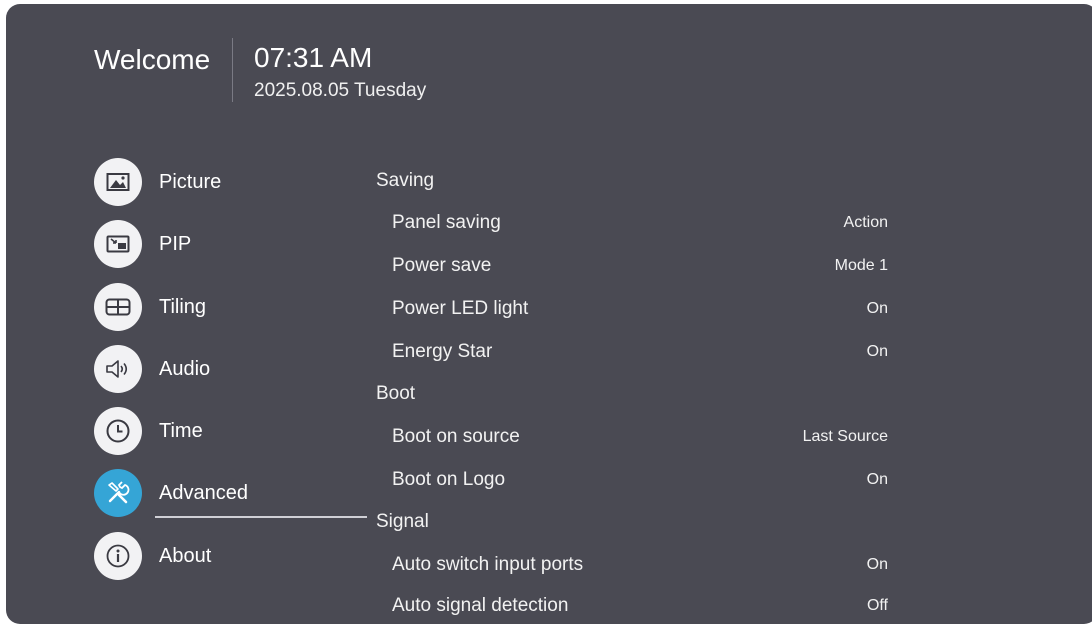 This screenshot has height=624, width=1092. I want to click on tools-icon, so click(118, 493).